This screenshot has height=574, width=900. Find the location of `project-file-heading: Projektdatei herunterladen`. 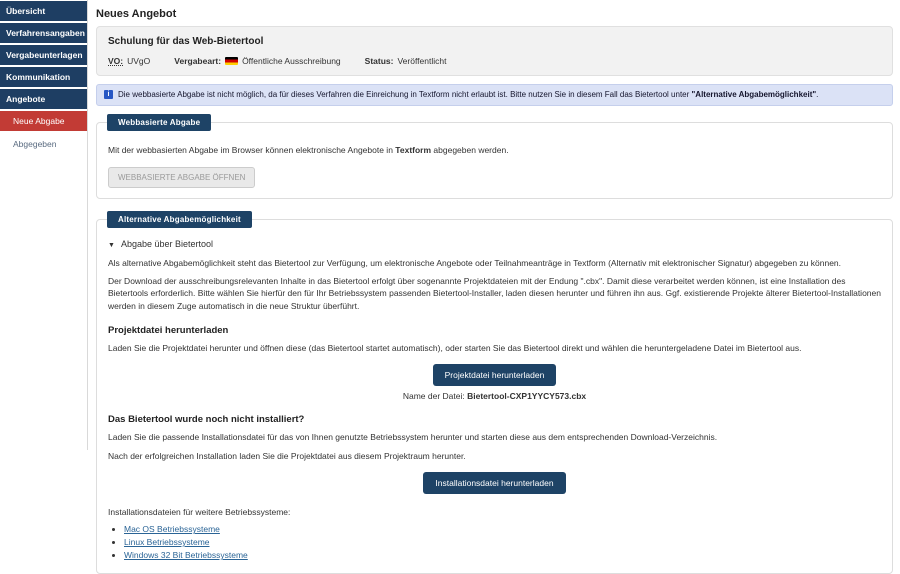

project-file-heading: Projektdatei herunterladen is located at coordinates (168, 330).